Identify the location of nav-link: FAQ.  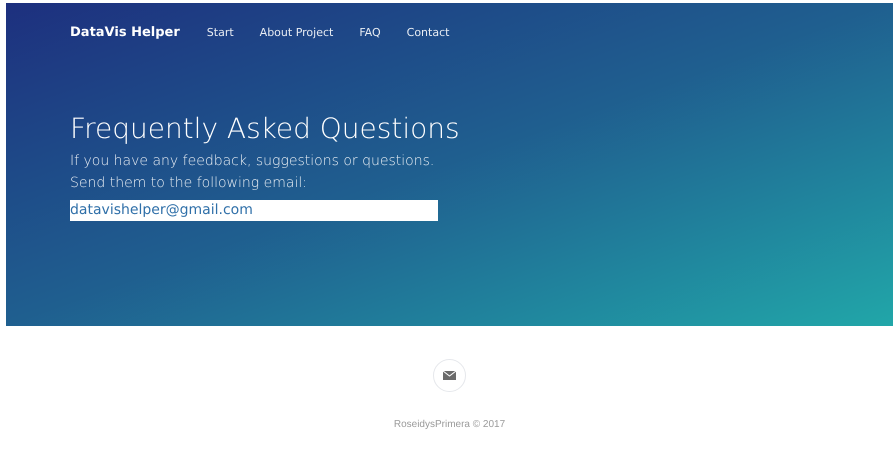
(370, 33).